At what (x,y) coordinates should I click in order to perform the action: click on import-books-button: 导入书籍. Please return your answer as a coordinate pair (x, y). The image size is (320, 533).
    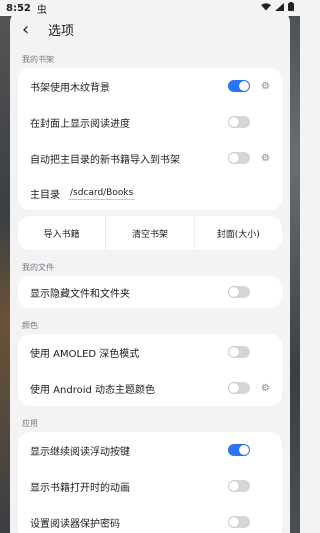
    Looking at the image, I should click on (62, 233).